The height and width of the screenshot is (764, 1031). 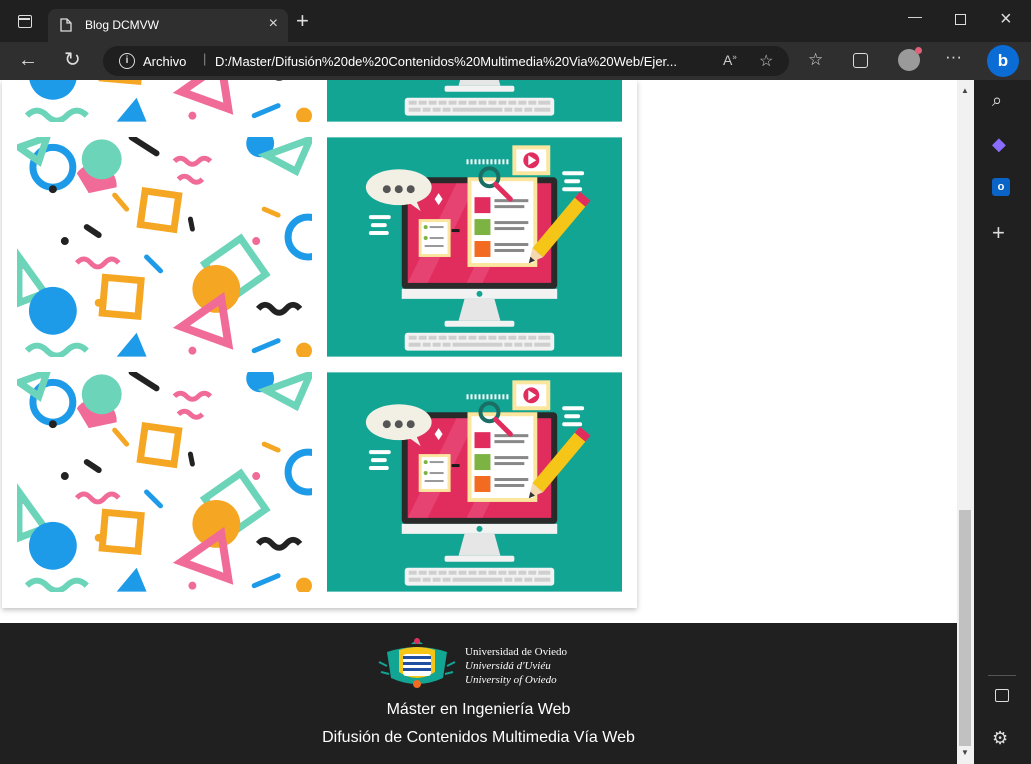 What do you see at coordinates (28, 60) in the screenshot?
I see `back-icon: ←` at bounding box center [28, 60].